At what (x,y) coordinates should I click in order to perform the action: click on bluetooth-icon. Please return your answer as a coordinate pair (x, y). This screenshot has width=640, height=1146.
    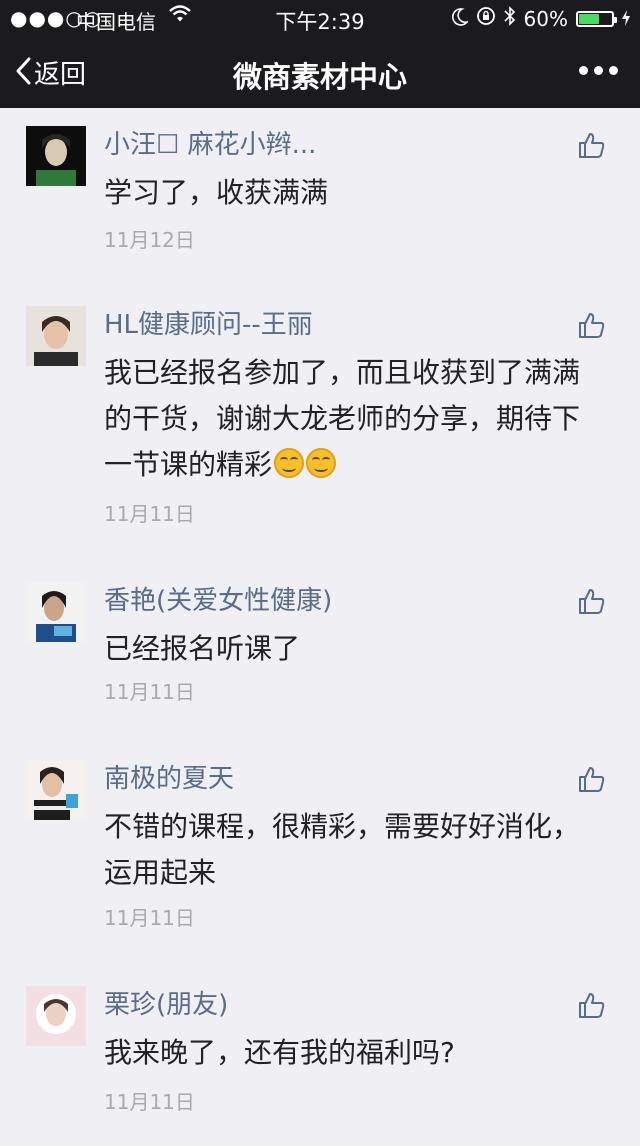
    Looking at the image, I should click on (509, 18).